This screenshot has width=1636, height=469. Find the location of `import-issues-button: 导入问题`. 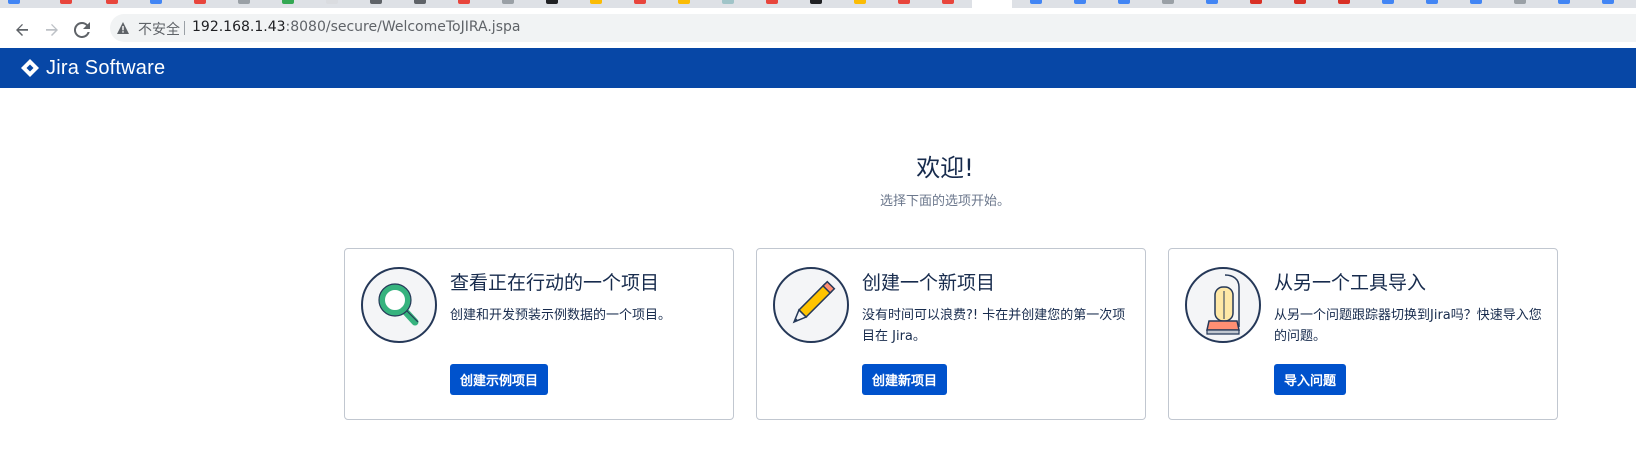

import-issues-button: 导入问题 is located at coordinates (1310, 379).